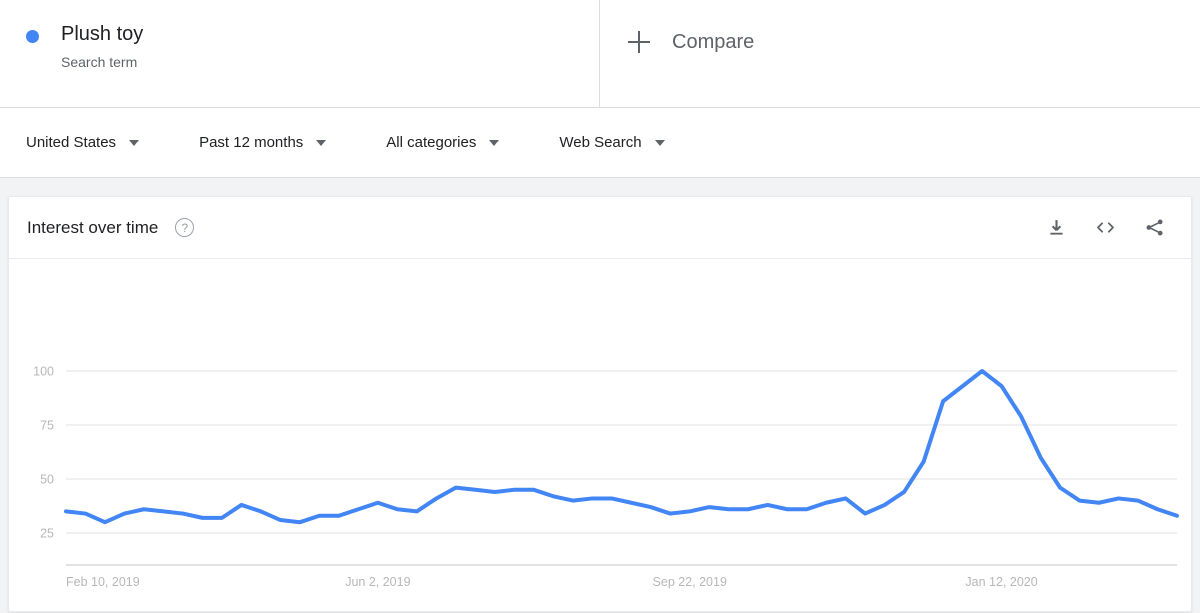 This screenshot has width=1200, height=613. What do you see at coordinates (32, 36) in the screenshot?
I see `series-color-dot` at bounding box center [32, 36].